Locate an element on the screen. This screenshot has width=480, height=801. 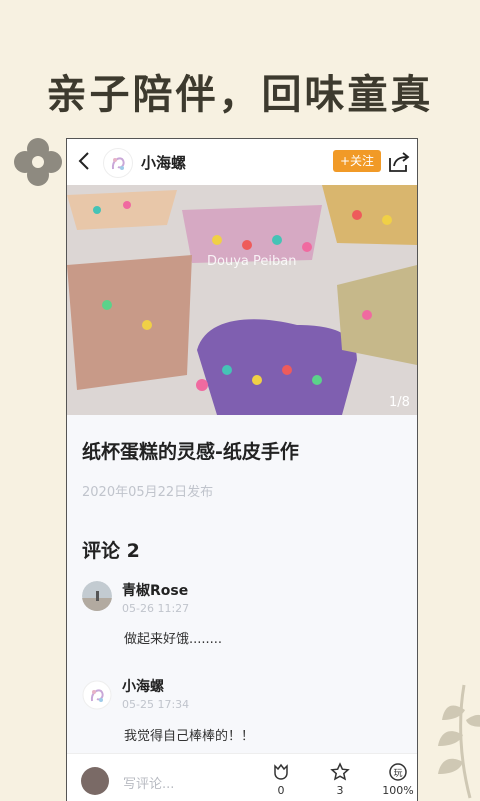
post-date: 2020年05月22日发布 is located at coordinates (148, 492).